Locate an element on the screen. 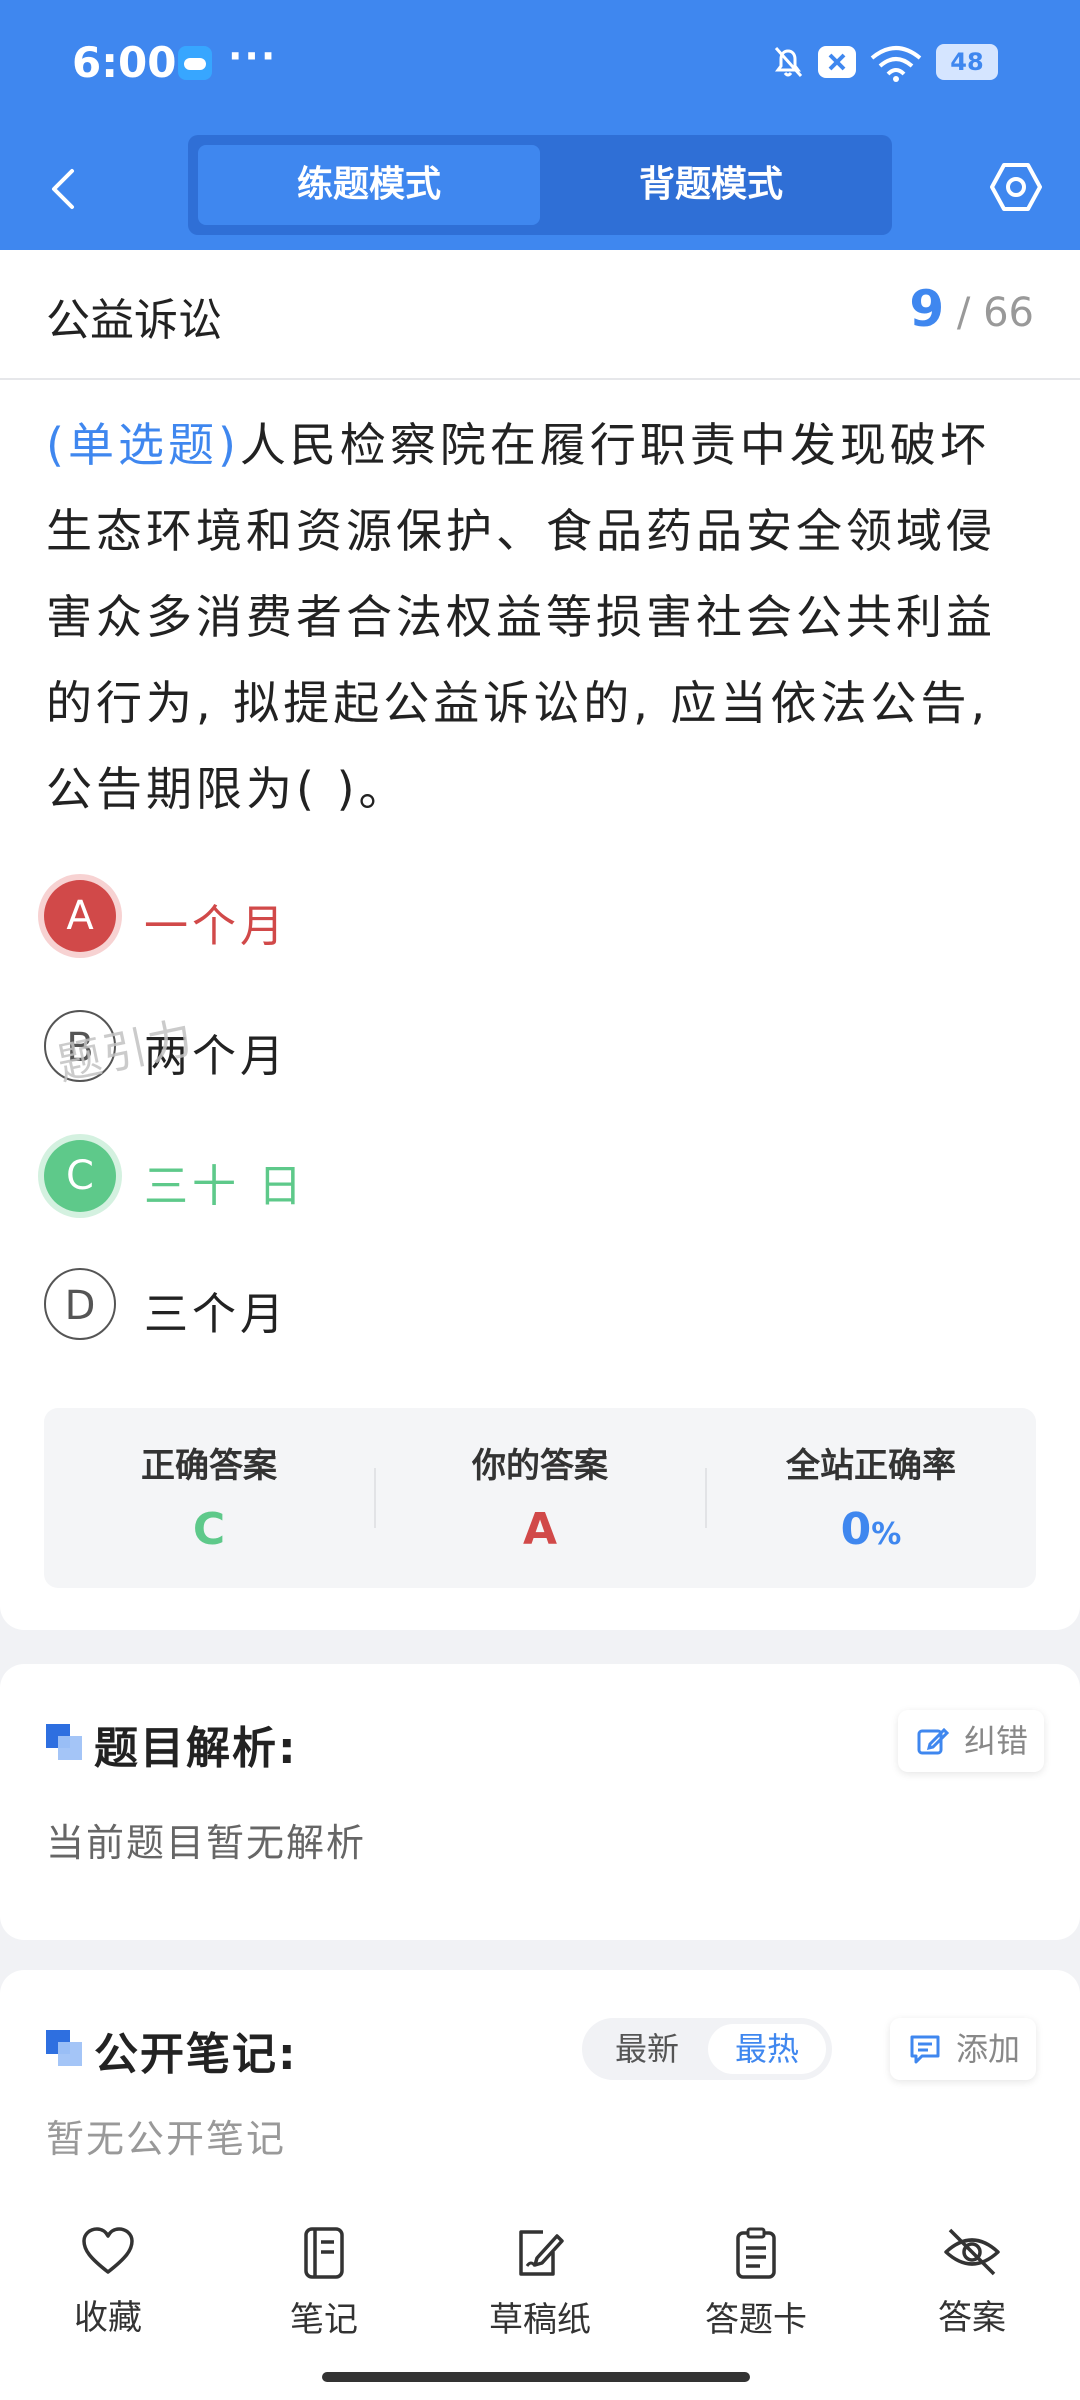  answer-summary: 正确答案 C 你的答案 A 全站正确率 0% is located at coordinates (540, 1498).